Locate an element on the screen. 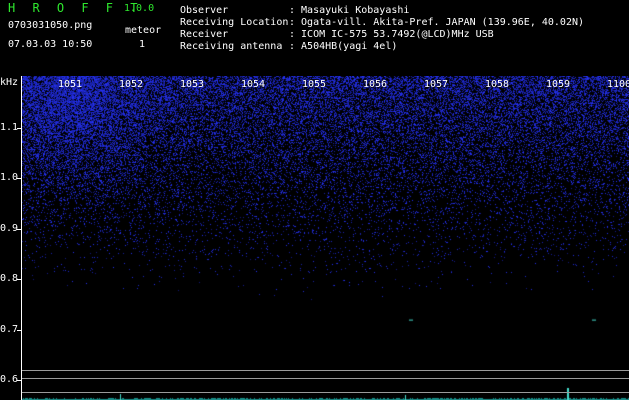  x-tick-label: 1058 is located at coordinates (497, 84).